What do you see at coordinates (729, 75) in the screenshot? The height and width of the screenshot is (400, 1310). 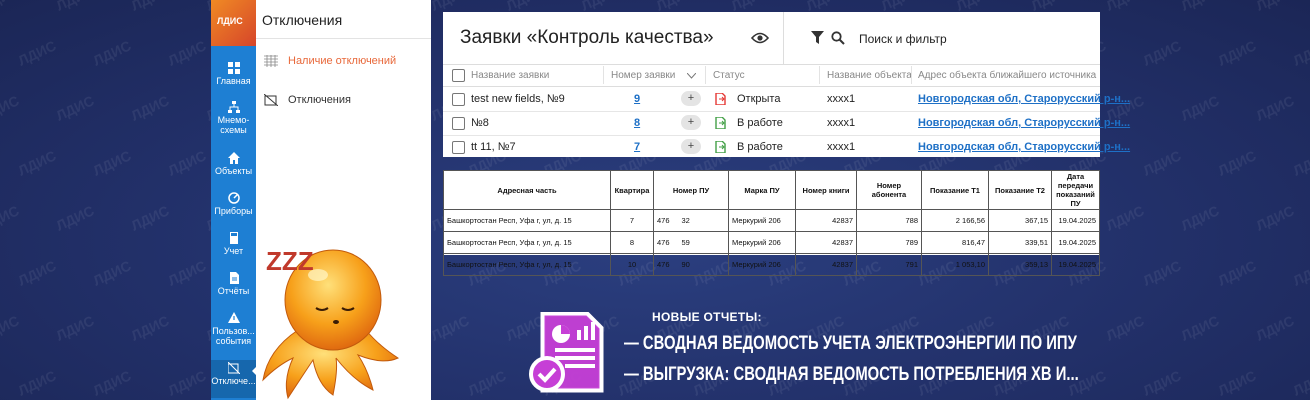 I see `column-header: Статус` at bounding box center [729, 75].